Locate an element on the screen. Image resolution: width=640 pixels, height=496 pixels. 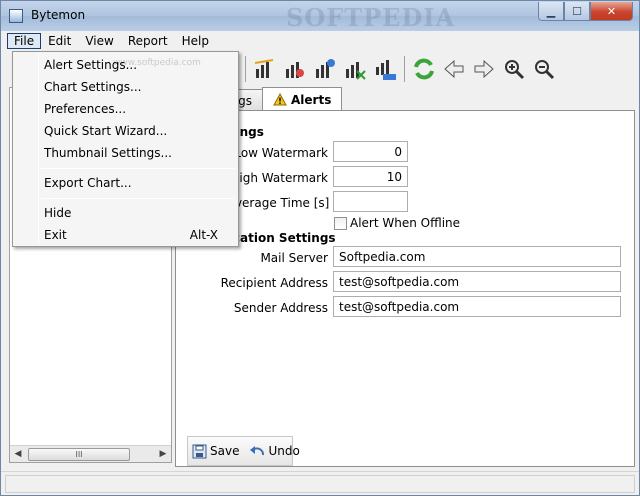
recipient-address-input: test@softpedia.com is located at coordinates (477, 281).